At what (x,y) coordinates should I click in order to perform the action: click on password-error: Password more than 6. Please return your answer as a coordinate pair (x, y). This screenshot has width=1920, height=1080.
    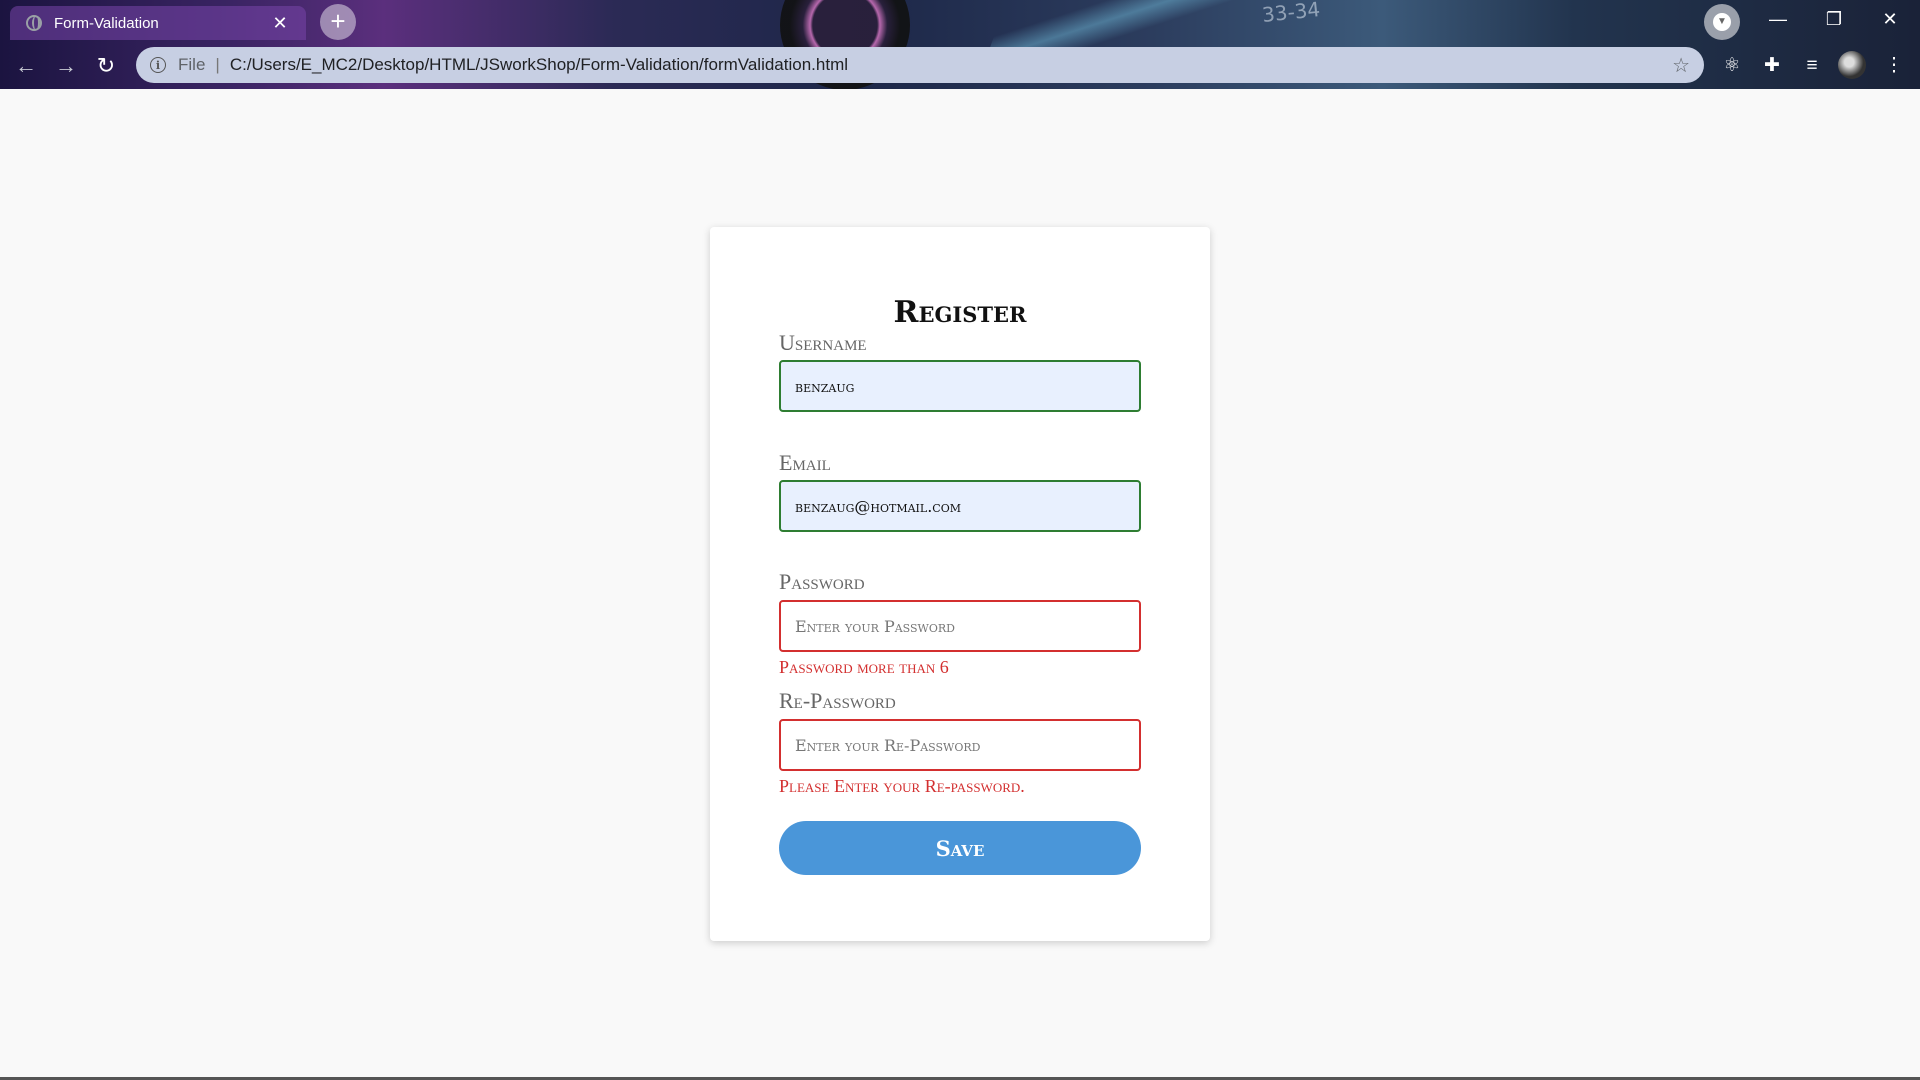
    Looking at the image, I should click on (864, 667).